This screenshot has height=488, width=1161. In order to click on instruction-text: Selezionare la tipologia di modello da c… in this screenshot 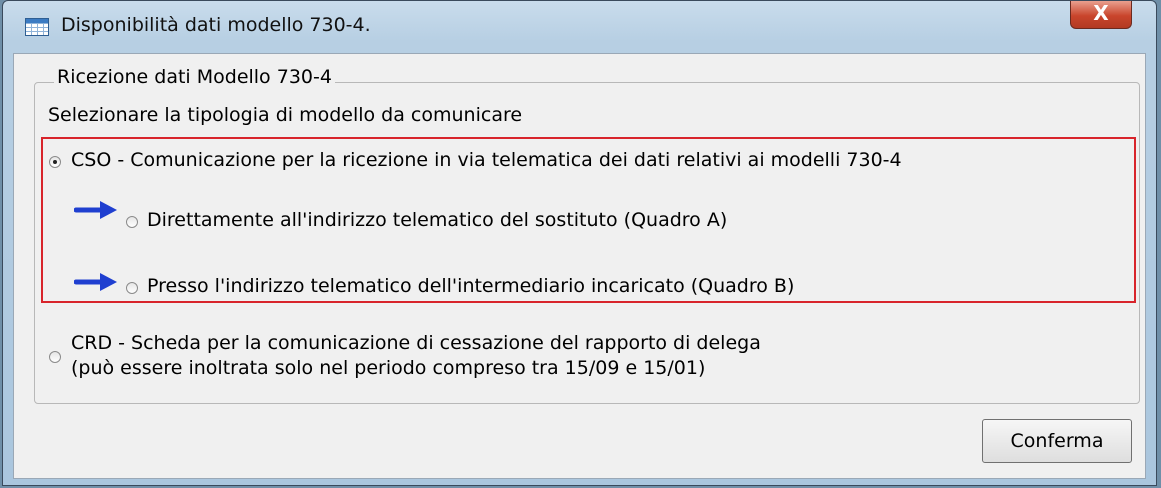, I will do `click(285, 115)`.